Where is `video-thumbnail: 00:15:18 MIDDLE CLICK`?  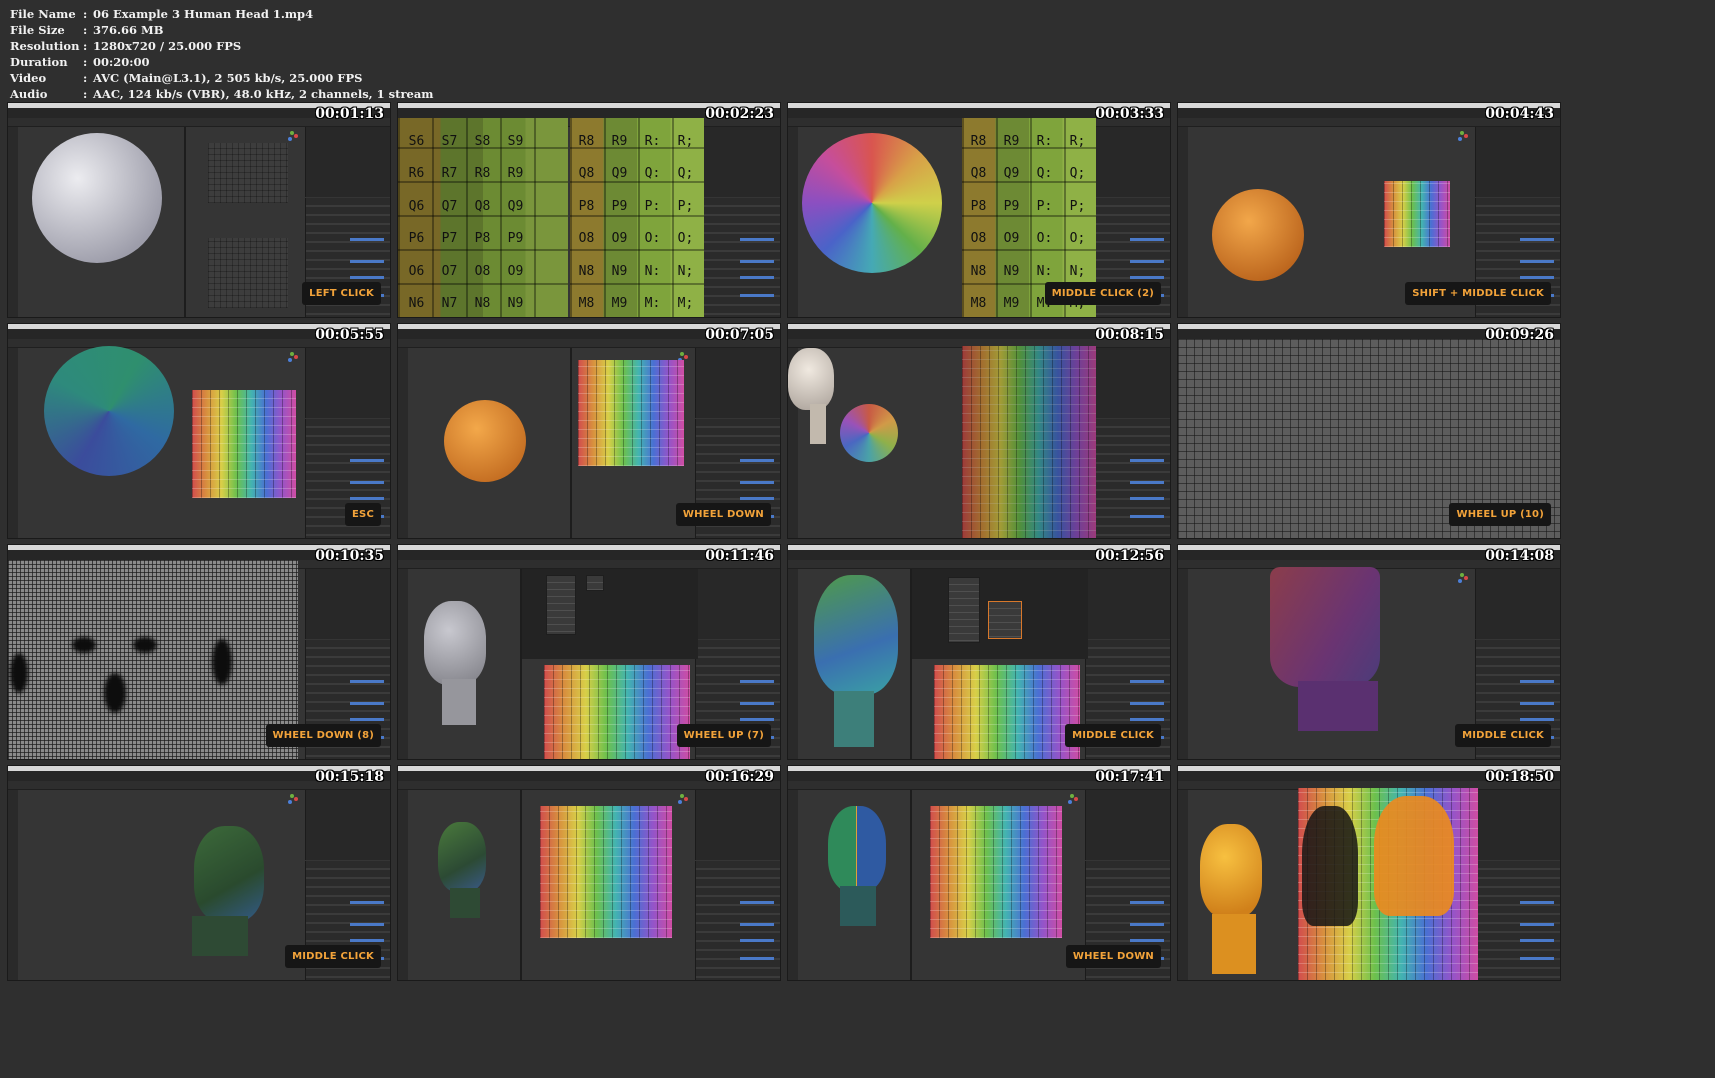
video-thumbnail: 00:15:18 MIDDLE CLICK is located at coordinates (199, 873).